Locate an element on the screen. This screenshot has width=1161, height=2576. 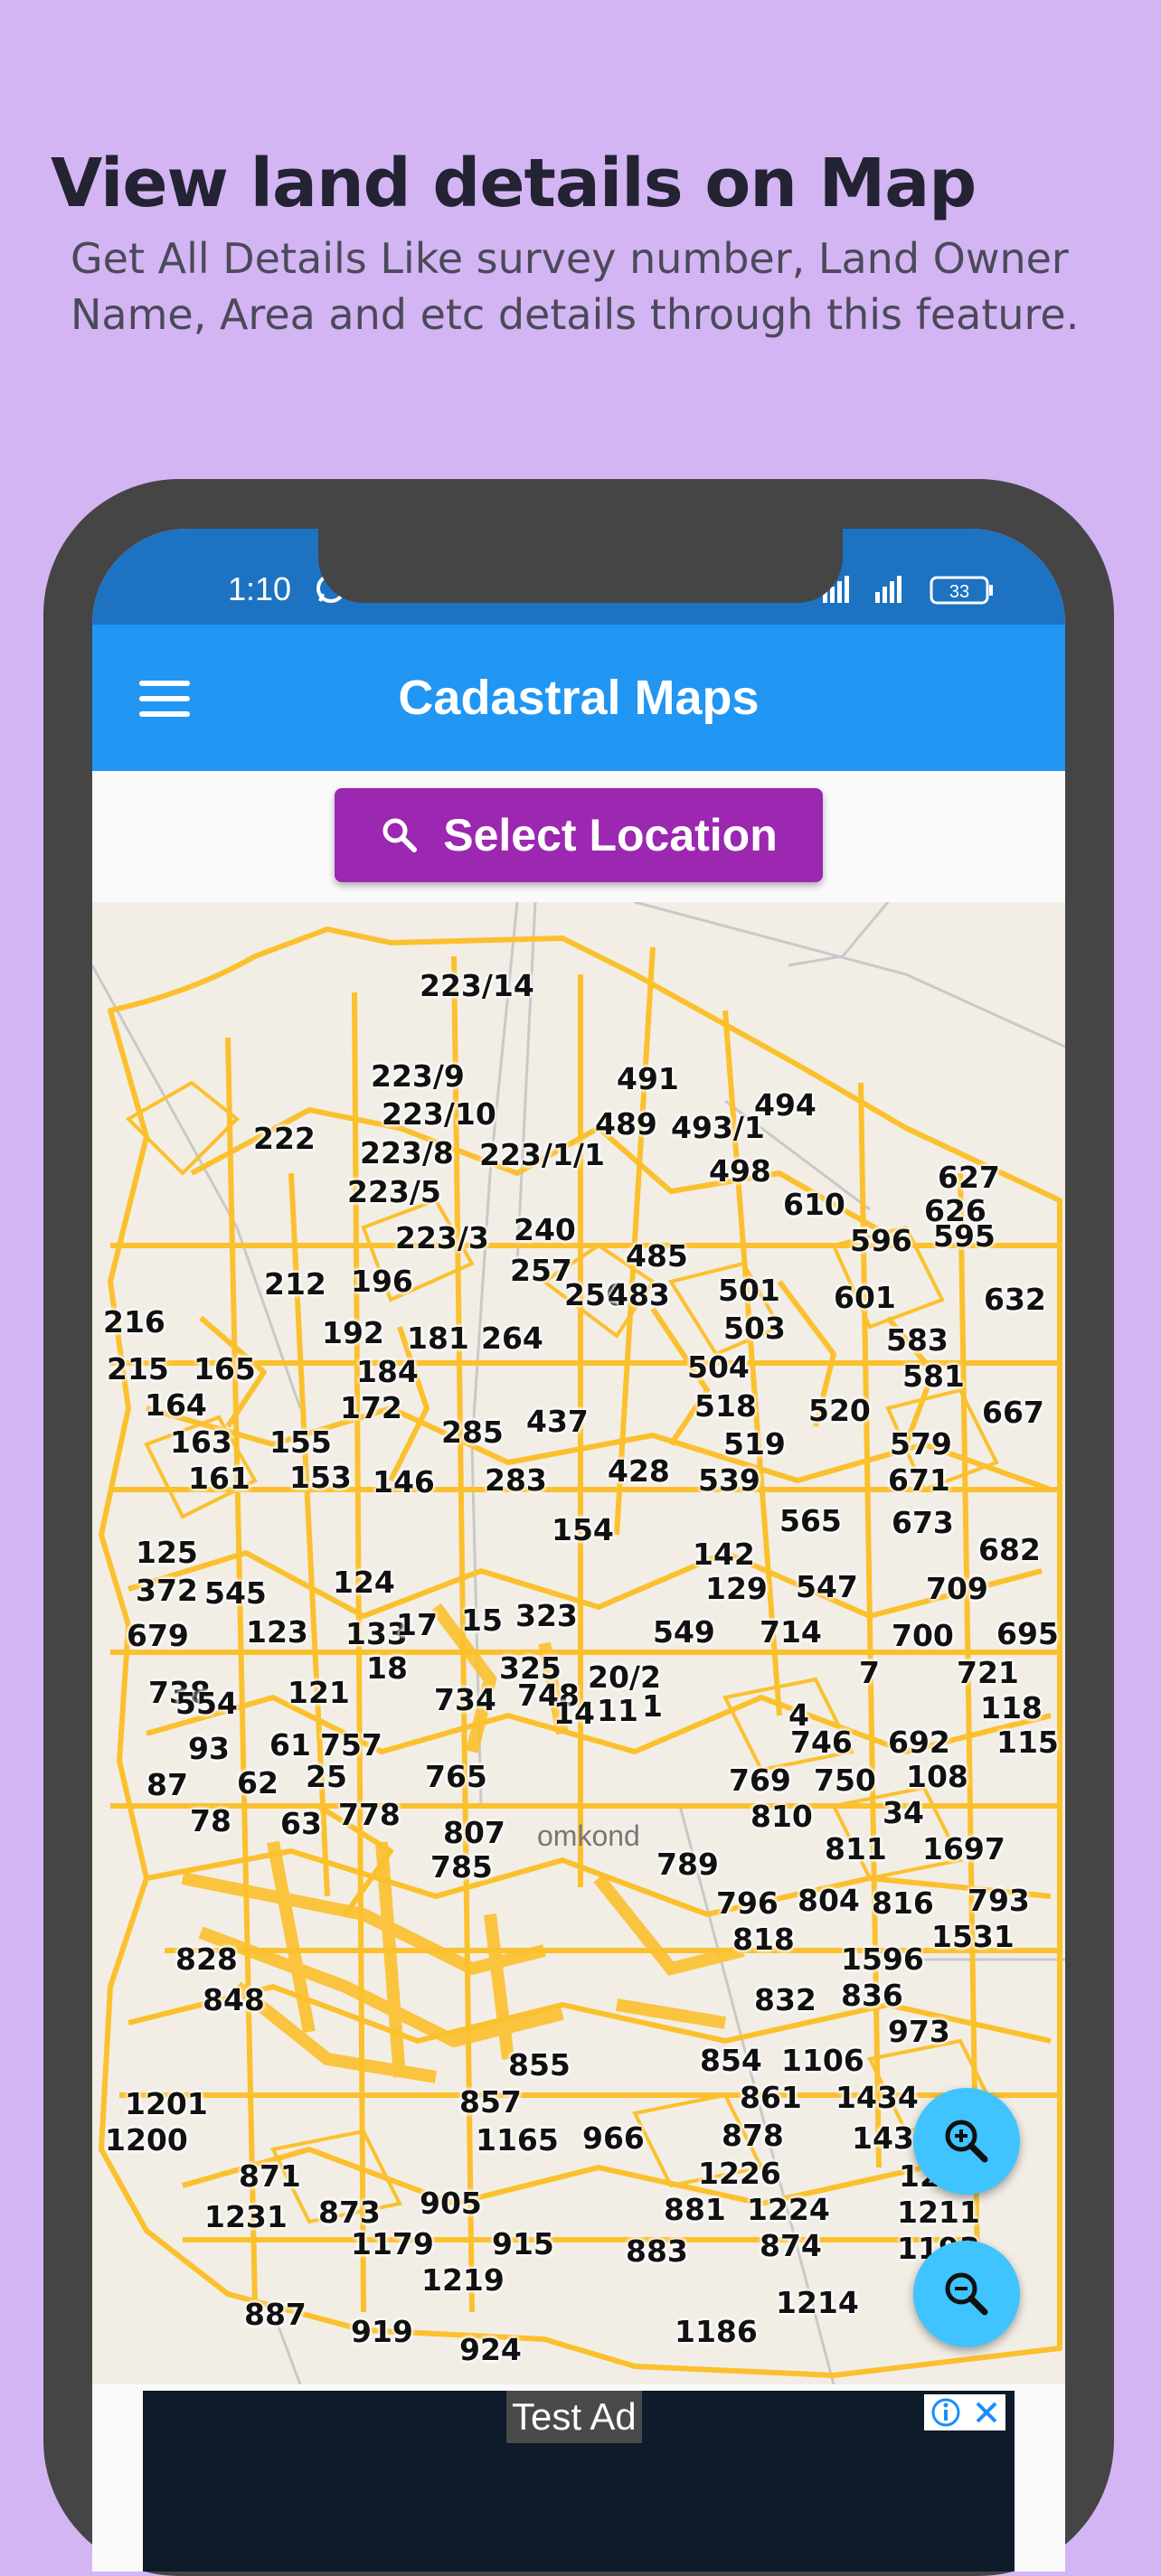
info-icon is located at coordinates (946, 2412).